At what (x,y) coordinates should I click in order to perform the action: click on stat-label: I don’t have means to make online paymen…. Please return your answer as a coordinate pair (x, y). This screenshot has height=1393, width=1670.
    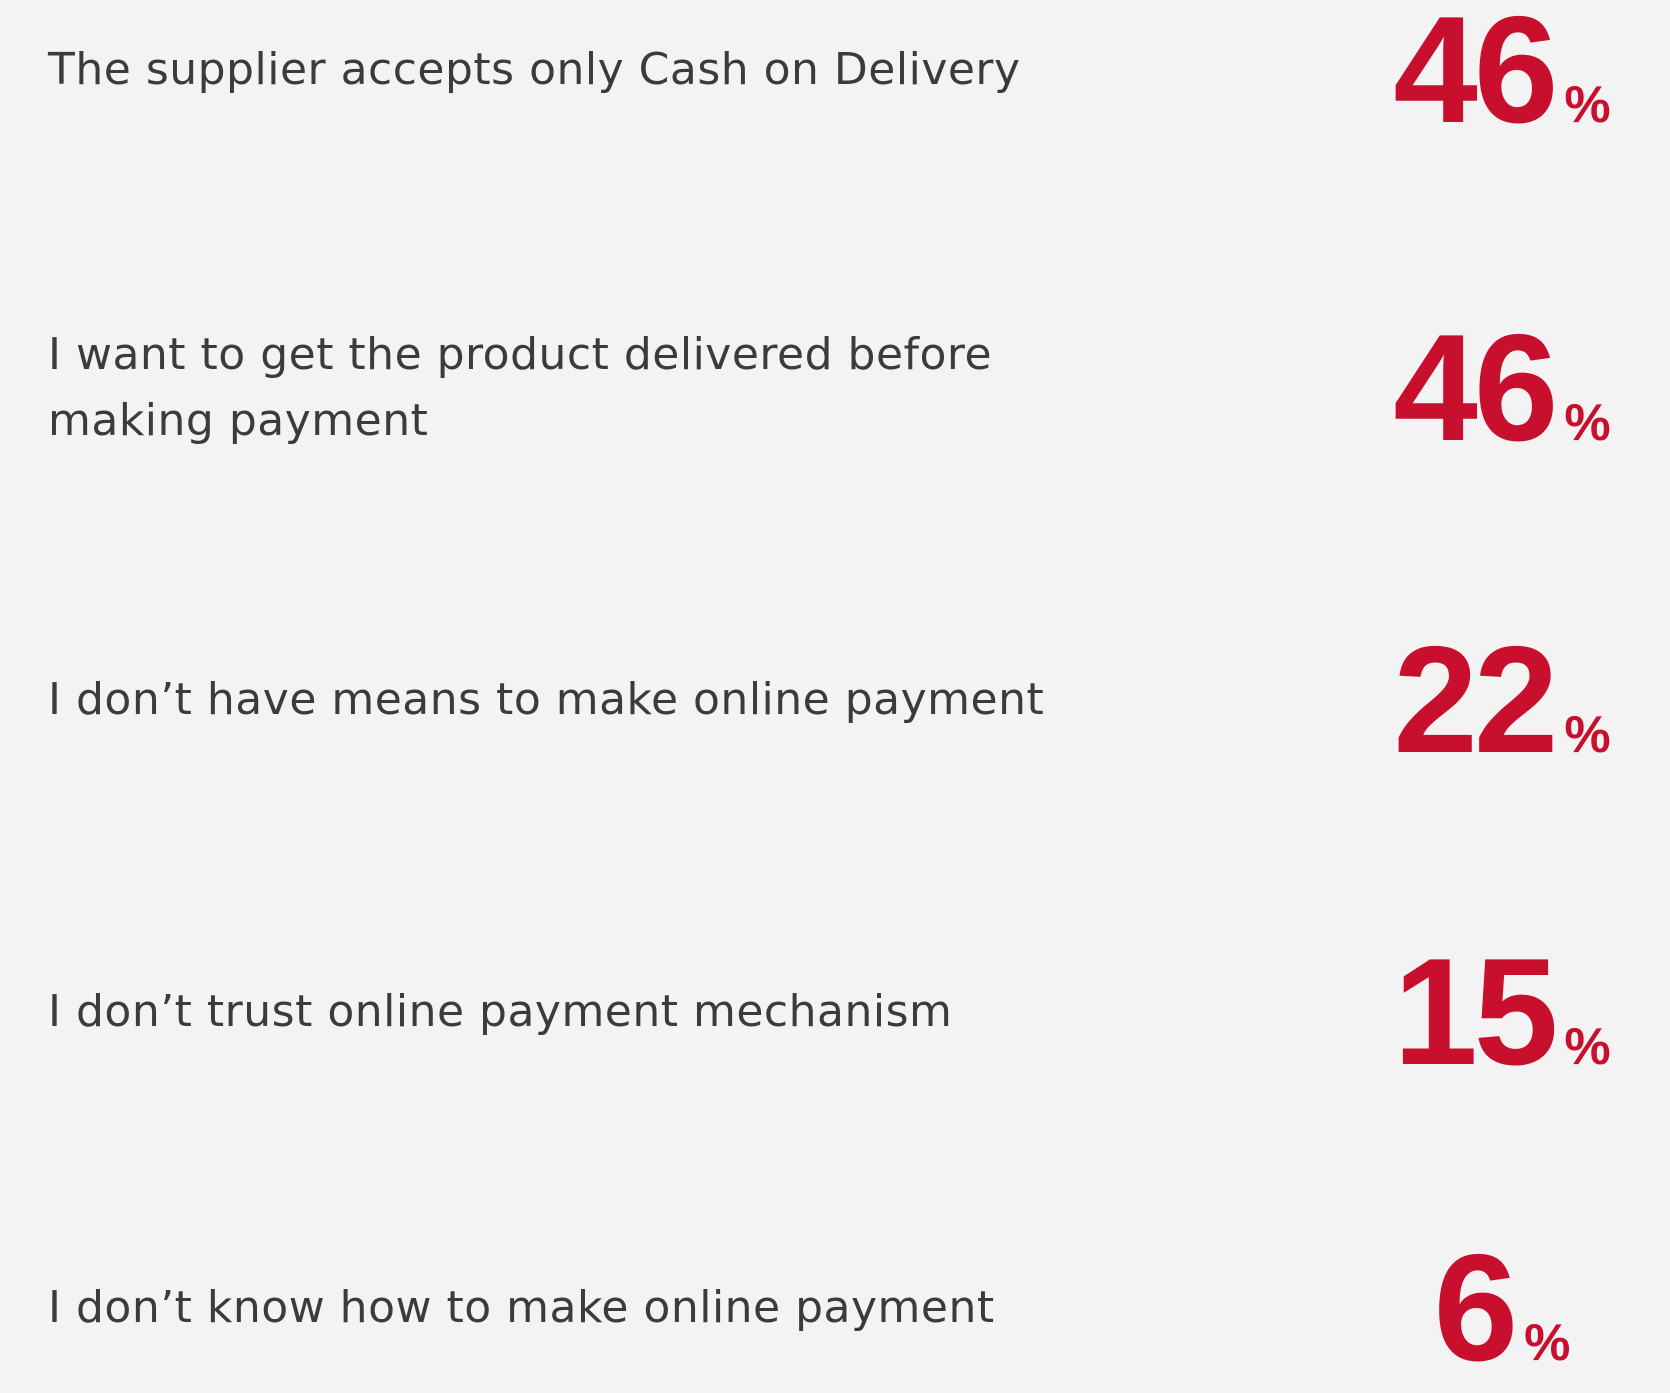
    Looking at the image, I should click on (546, 699).